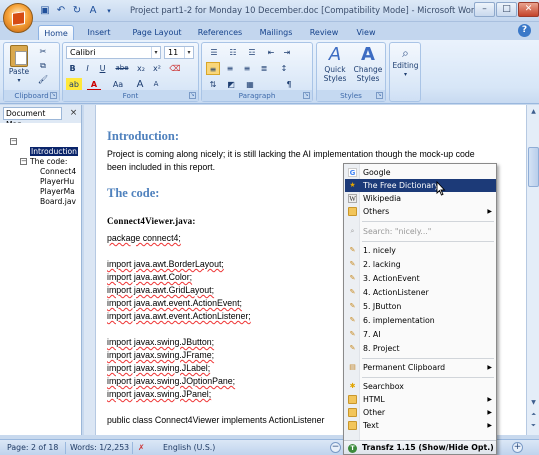  Describe the element at coordinates (54, 151) in the screenshot. I see `docmap-item-introduction: Introduction` at that location.